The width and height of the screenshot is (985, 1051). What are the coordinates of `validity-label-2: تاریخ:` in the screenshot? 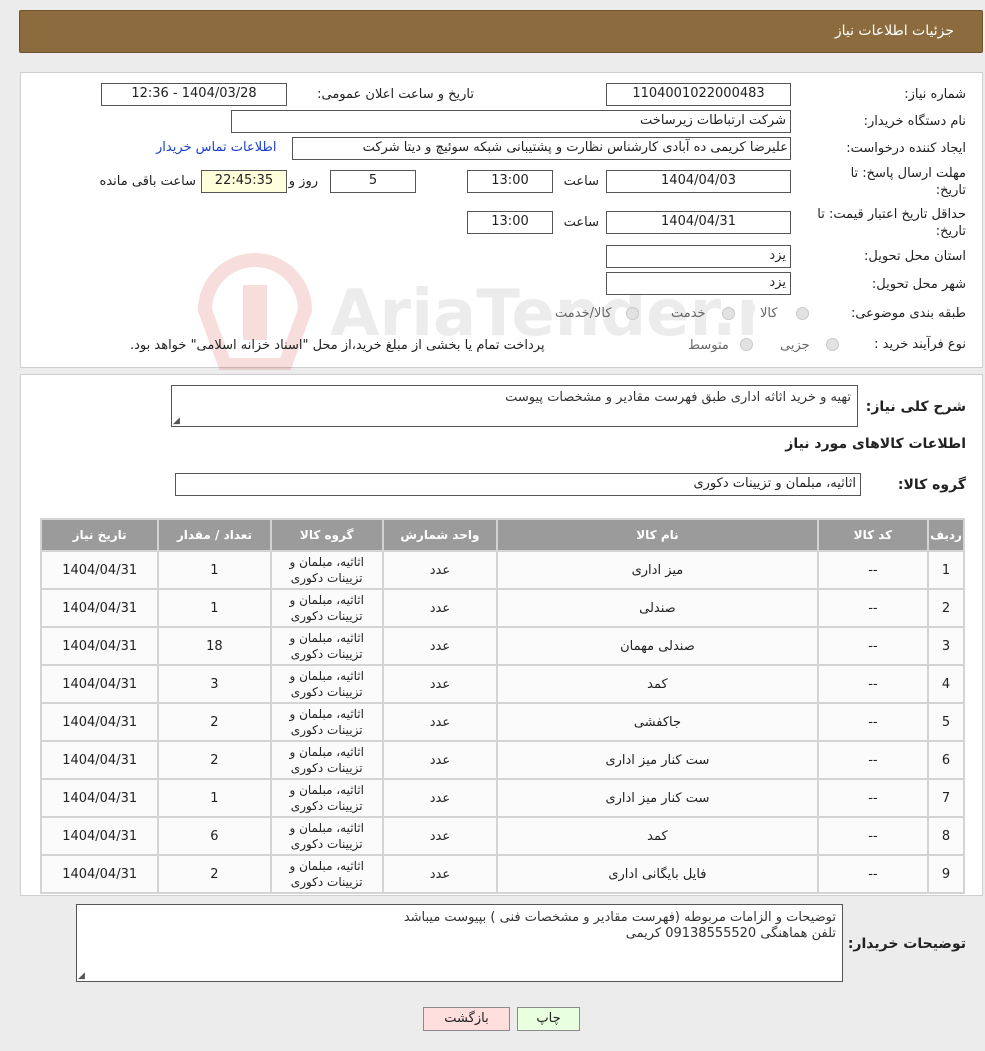 It's located at (950, 231).